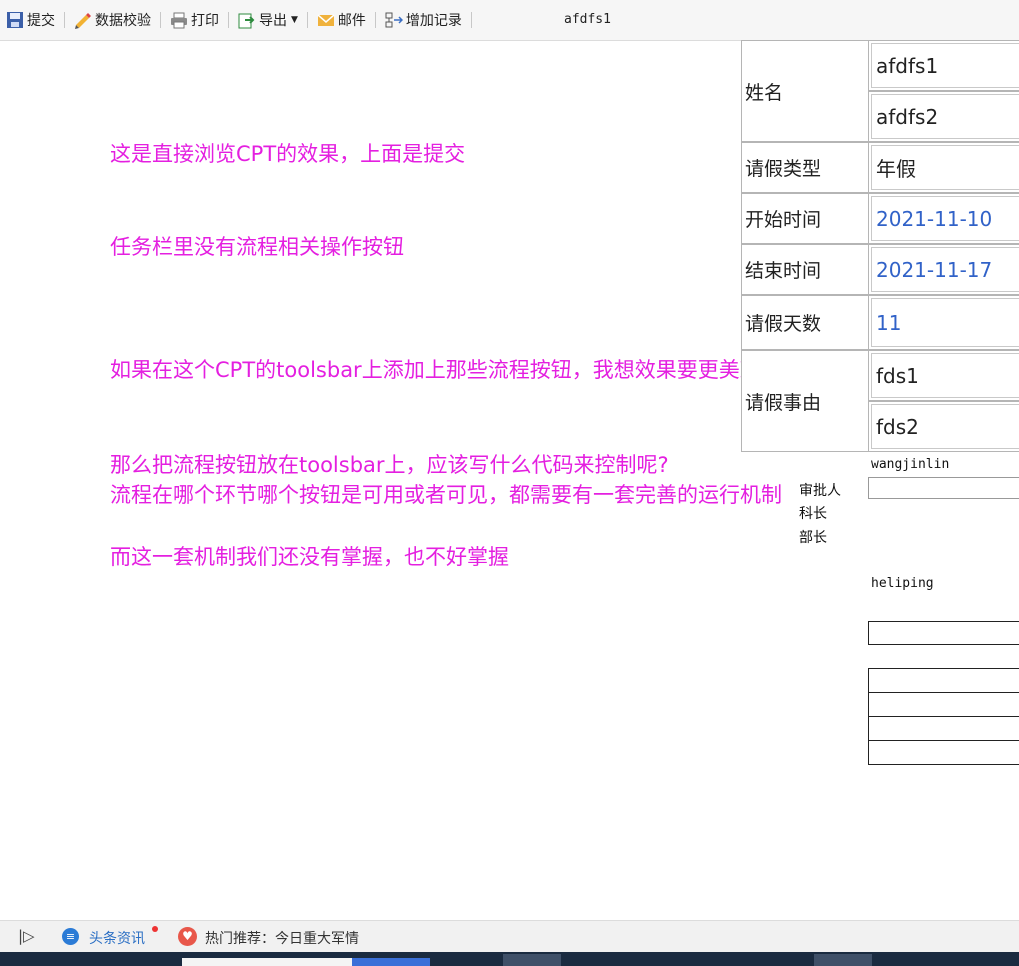 The image size is (1019, 966). Describe the element at coordinates (804, 218) in the screenshot. I see `start-date-label: 开始时间` at that location.